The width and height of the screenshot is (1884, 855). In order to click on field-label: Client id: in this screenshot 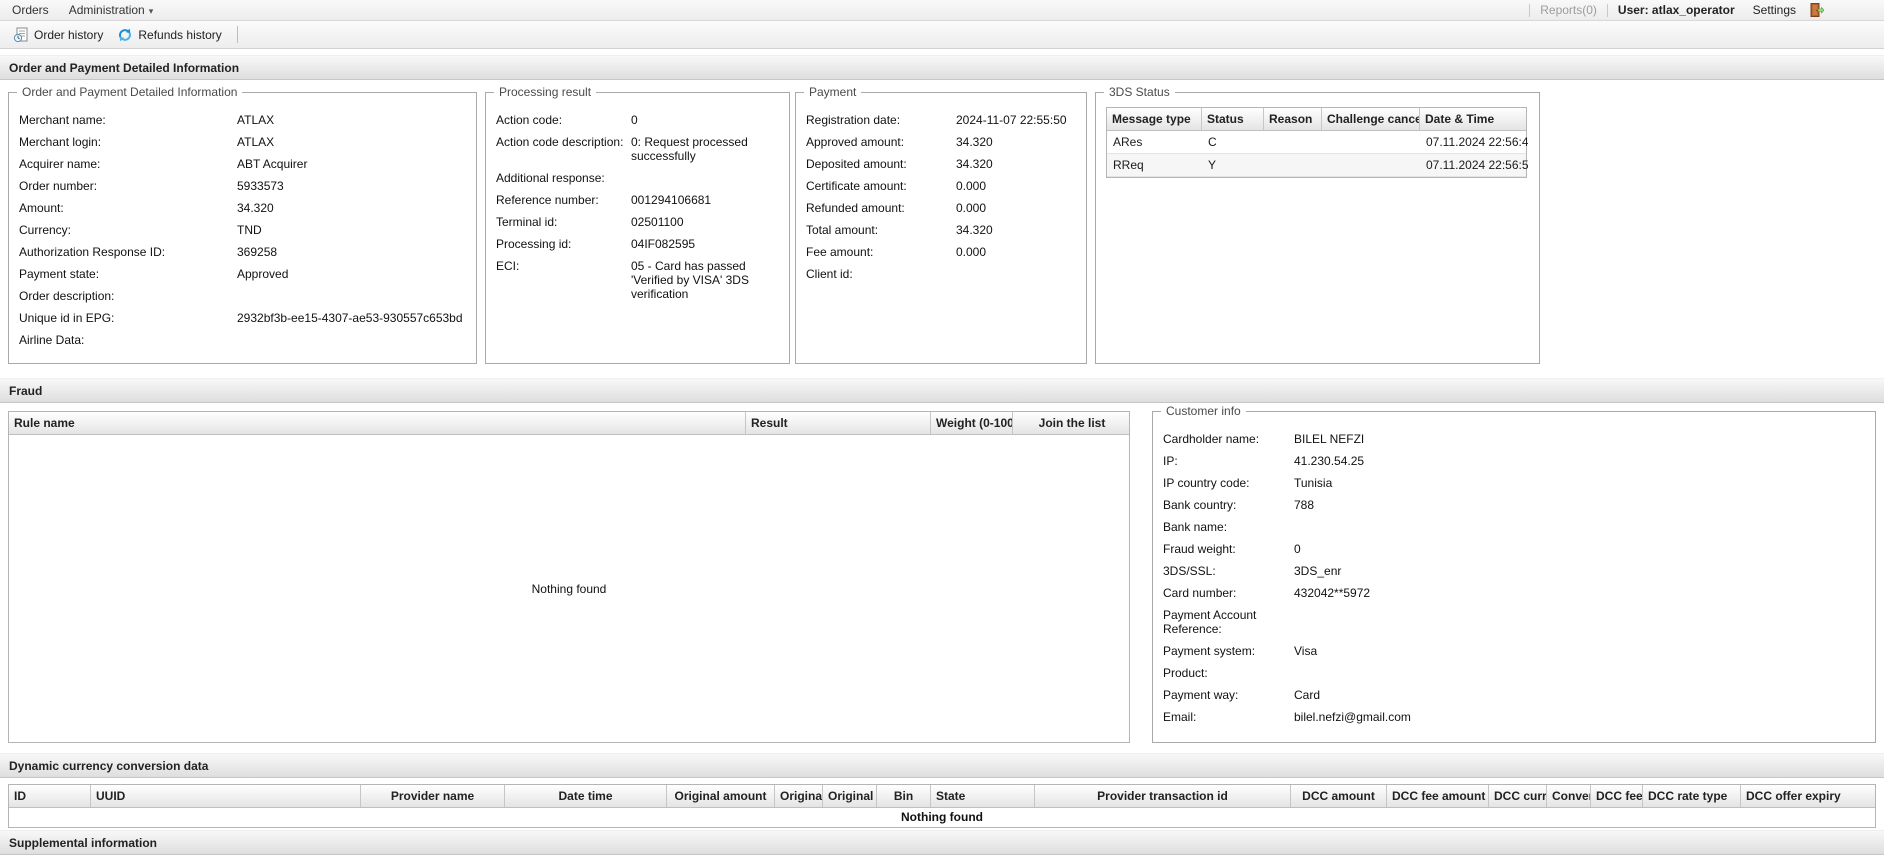, I will do `click(829, 274)`.